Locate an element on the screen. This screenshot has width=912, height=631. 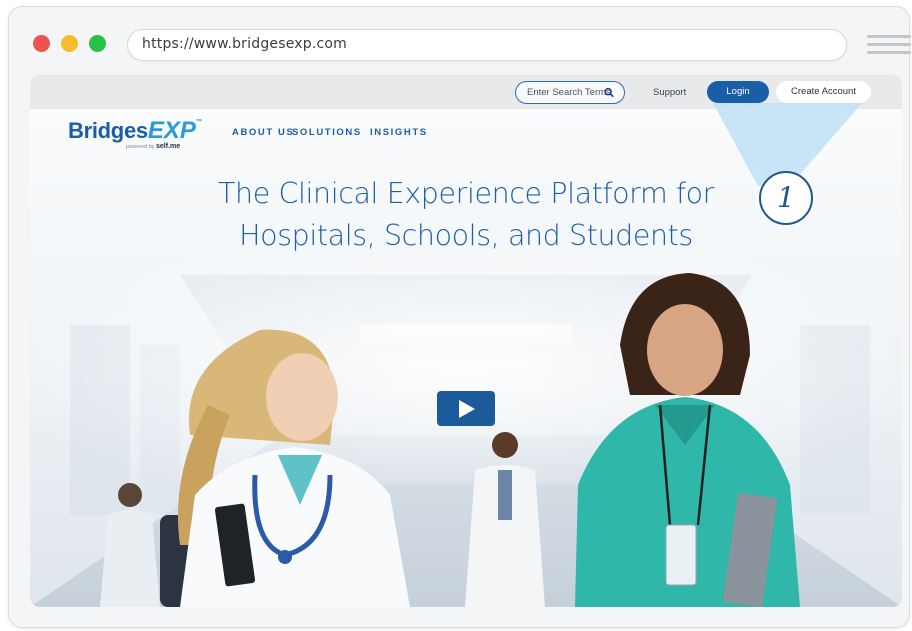
logo-word-exp: EXP is located at coordinates (171, 130).